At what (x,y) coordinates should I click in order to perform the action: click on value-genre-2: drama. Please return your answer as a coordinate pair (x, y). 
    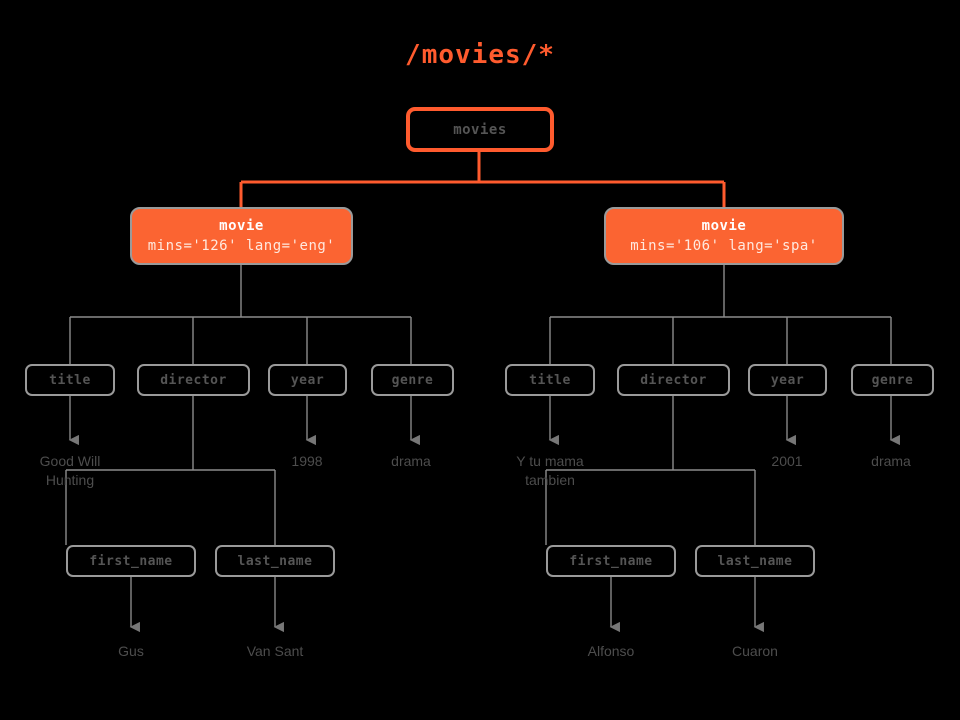
    Looking at the image, I should click on (891, 461).